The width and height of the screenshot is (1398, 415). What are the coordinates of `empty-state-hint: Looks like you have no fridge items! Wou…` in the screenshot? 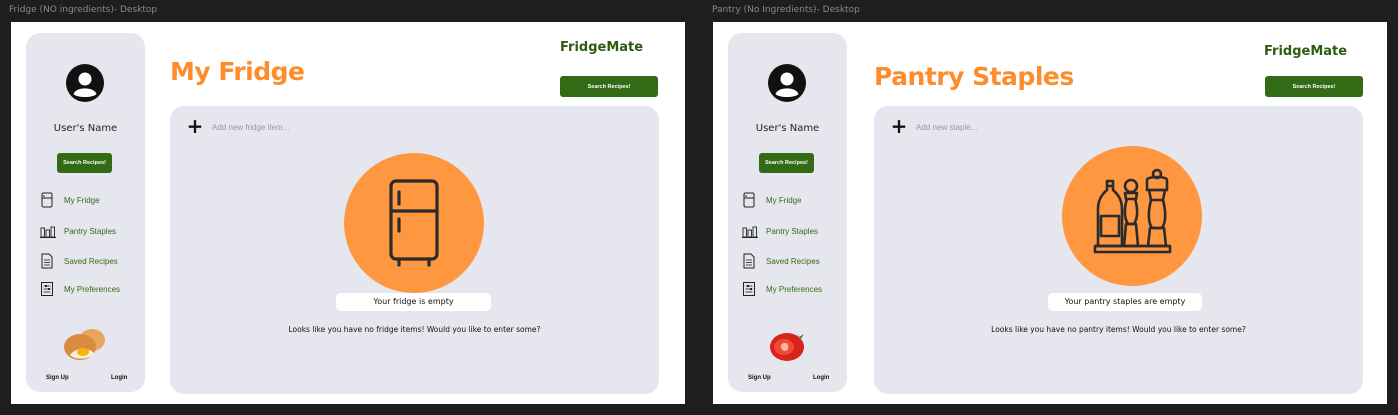 It's located at (414, 329).